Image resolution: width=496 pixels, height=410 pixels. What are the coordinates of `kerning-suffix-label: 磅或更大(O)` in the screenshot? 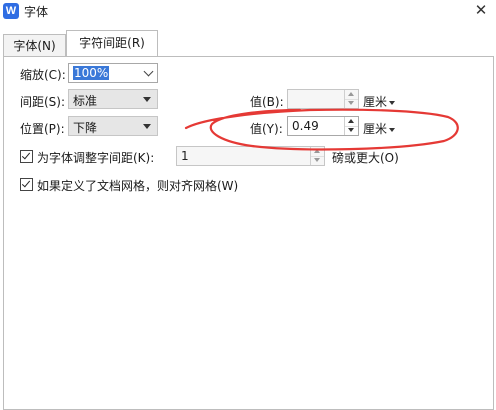 It's located at (365, 158).